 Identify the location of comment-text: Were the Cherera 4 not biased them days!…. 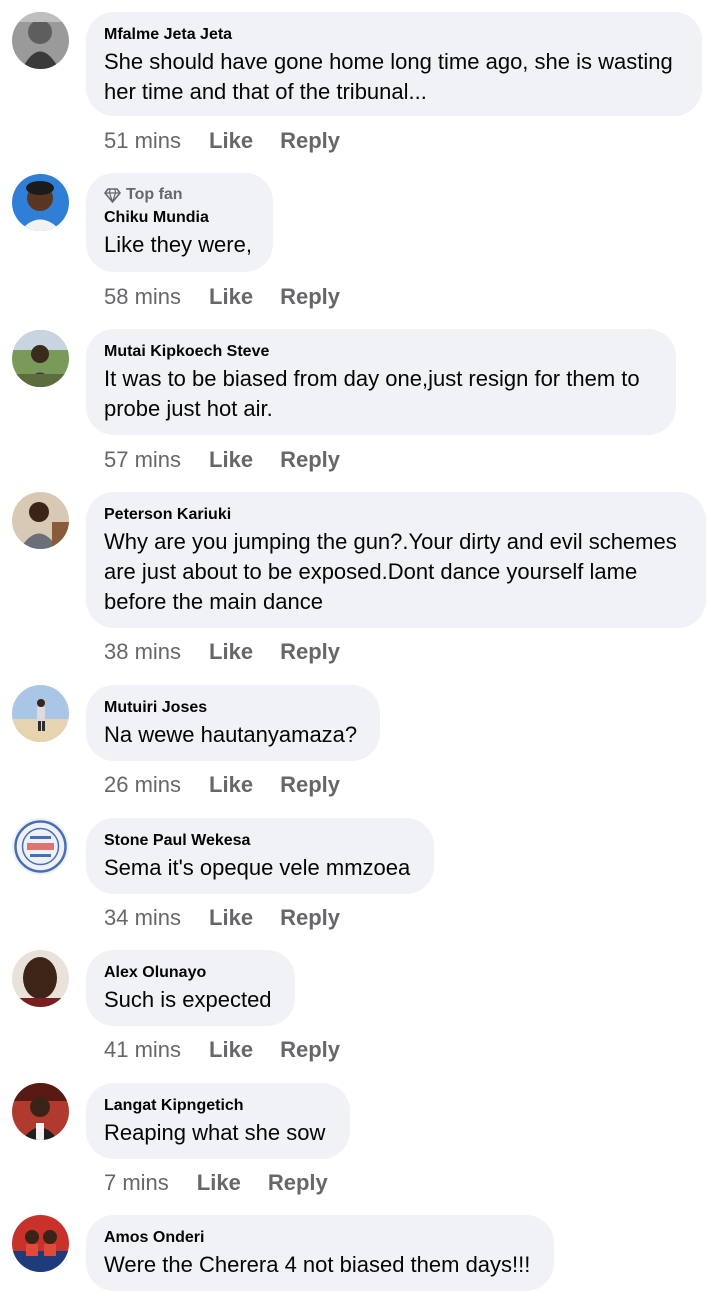
(317, 1264).